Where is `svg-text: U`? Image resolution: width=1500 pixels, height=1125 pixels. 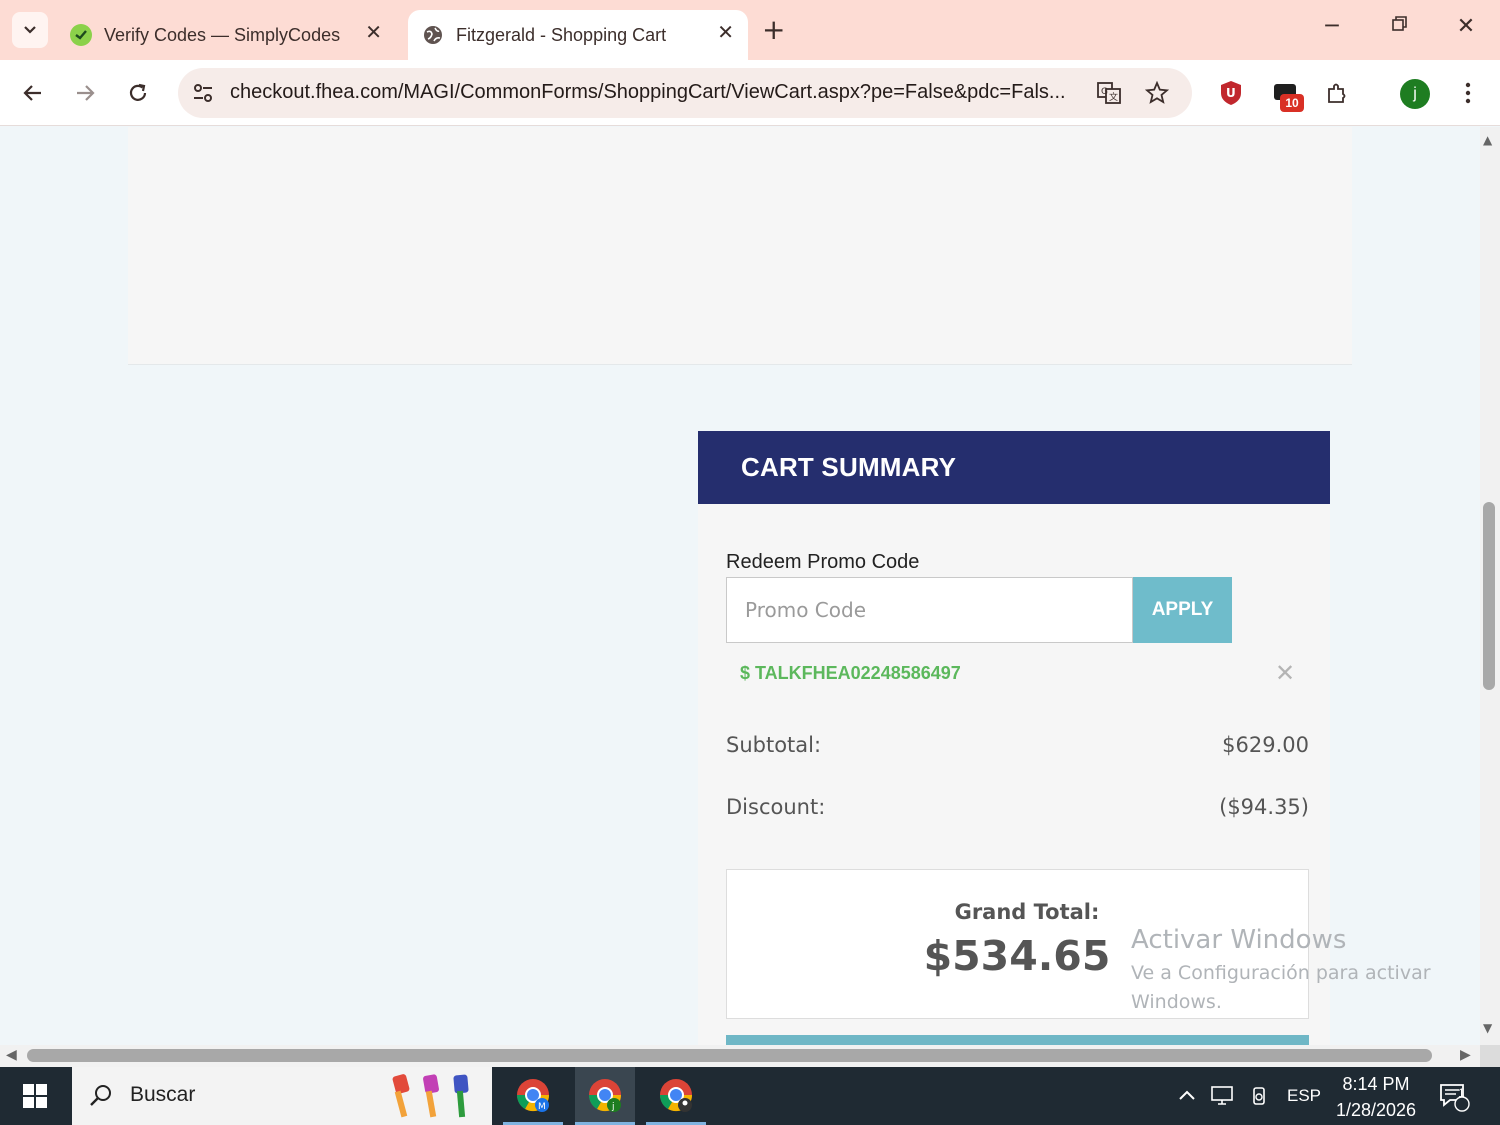 svg-text: U is located at coordinates (1231, 93).